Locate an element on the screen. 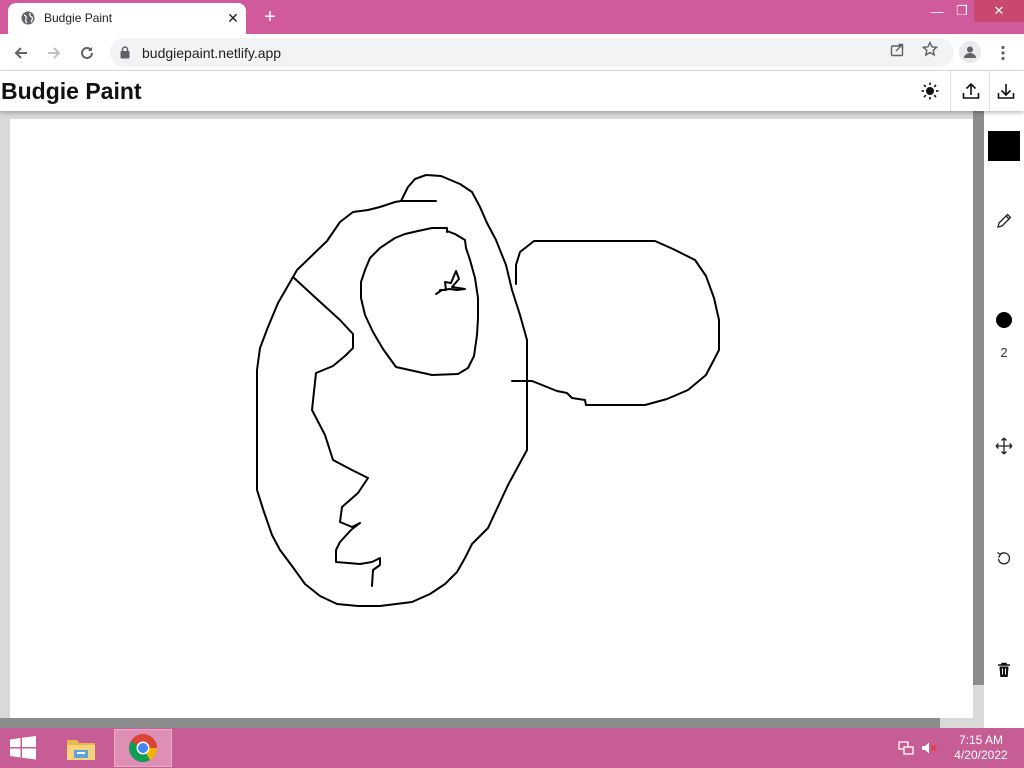 This screenshot has height=768, width=1024. browser-tab-strip: Budgie Paint ✕ + — ❐ ✕ is located at coordinates (512, 17).